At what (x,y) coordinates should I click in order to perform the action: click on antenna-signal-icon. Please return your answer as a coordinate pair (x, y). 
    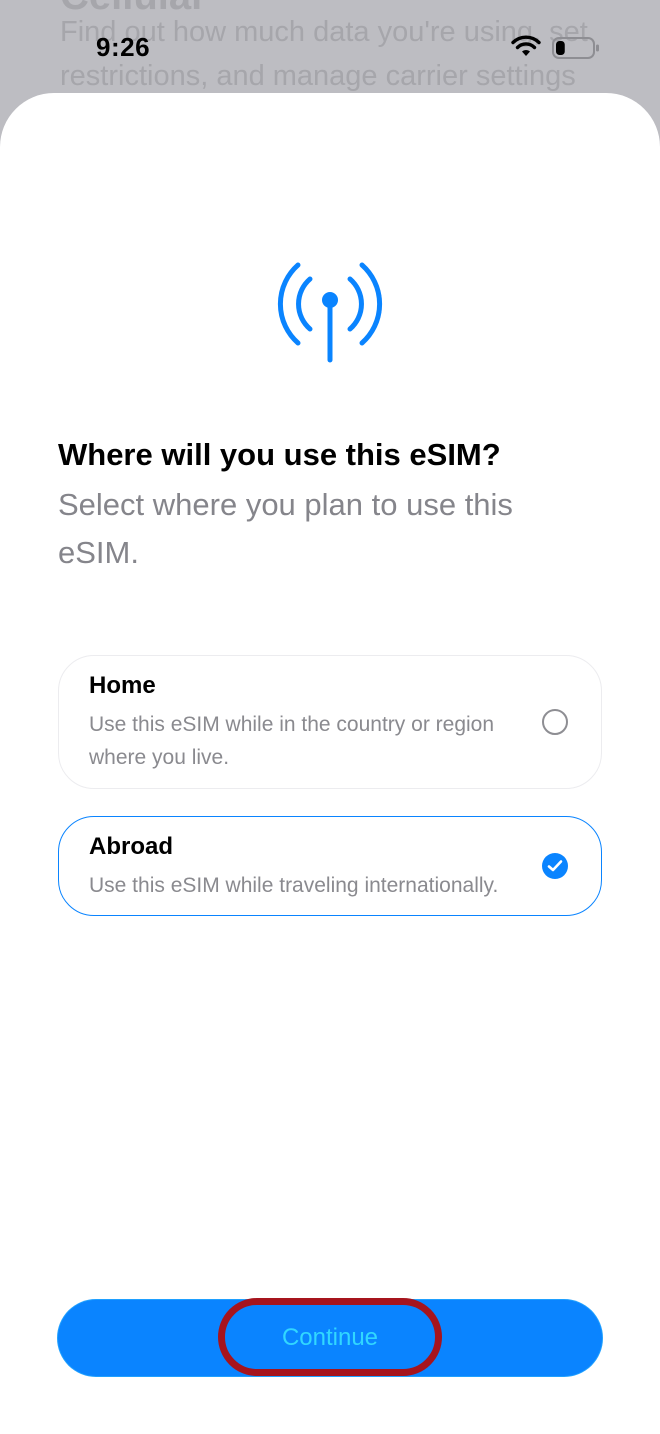
    Looking at the image, I should click on (330, 312).